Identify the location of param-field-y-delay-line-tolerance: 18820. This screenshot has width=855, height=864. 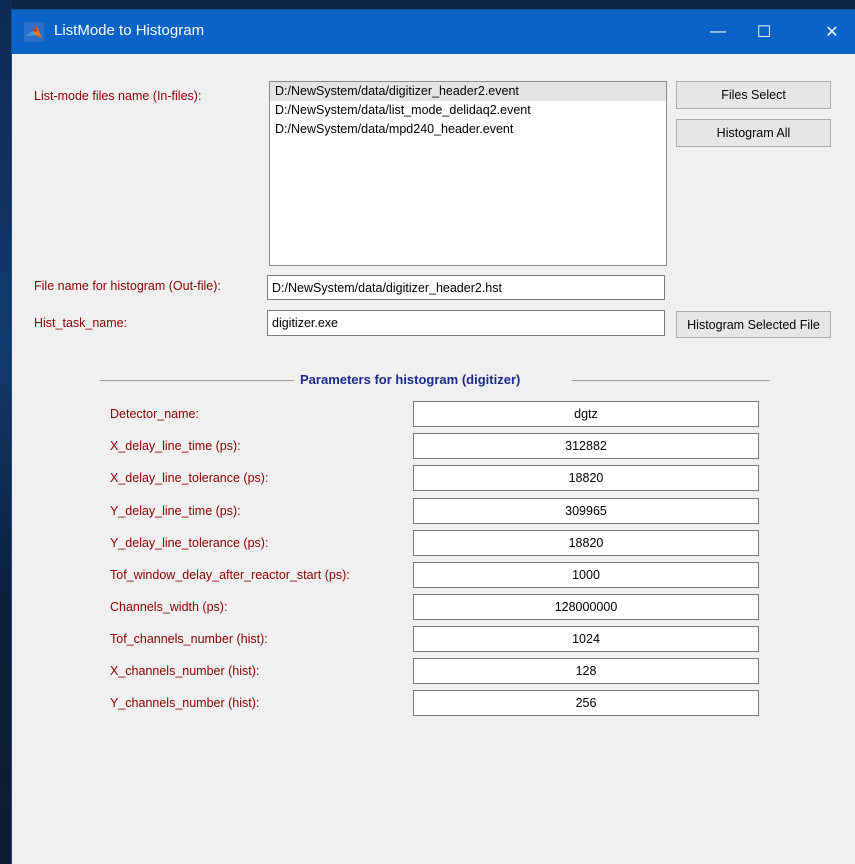
(586, 543).